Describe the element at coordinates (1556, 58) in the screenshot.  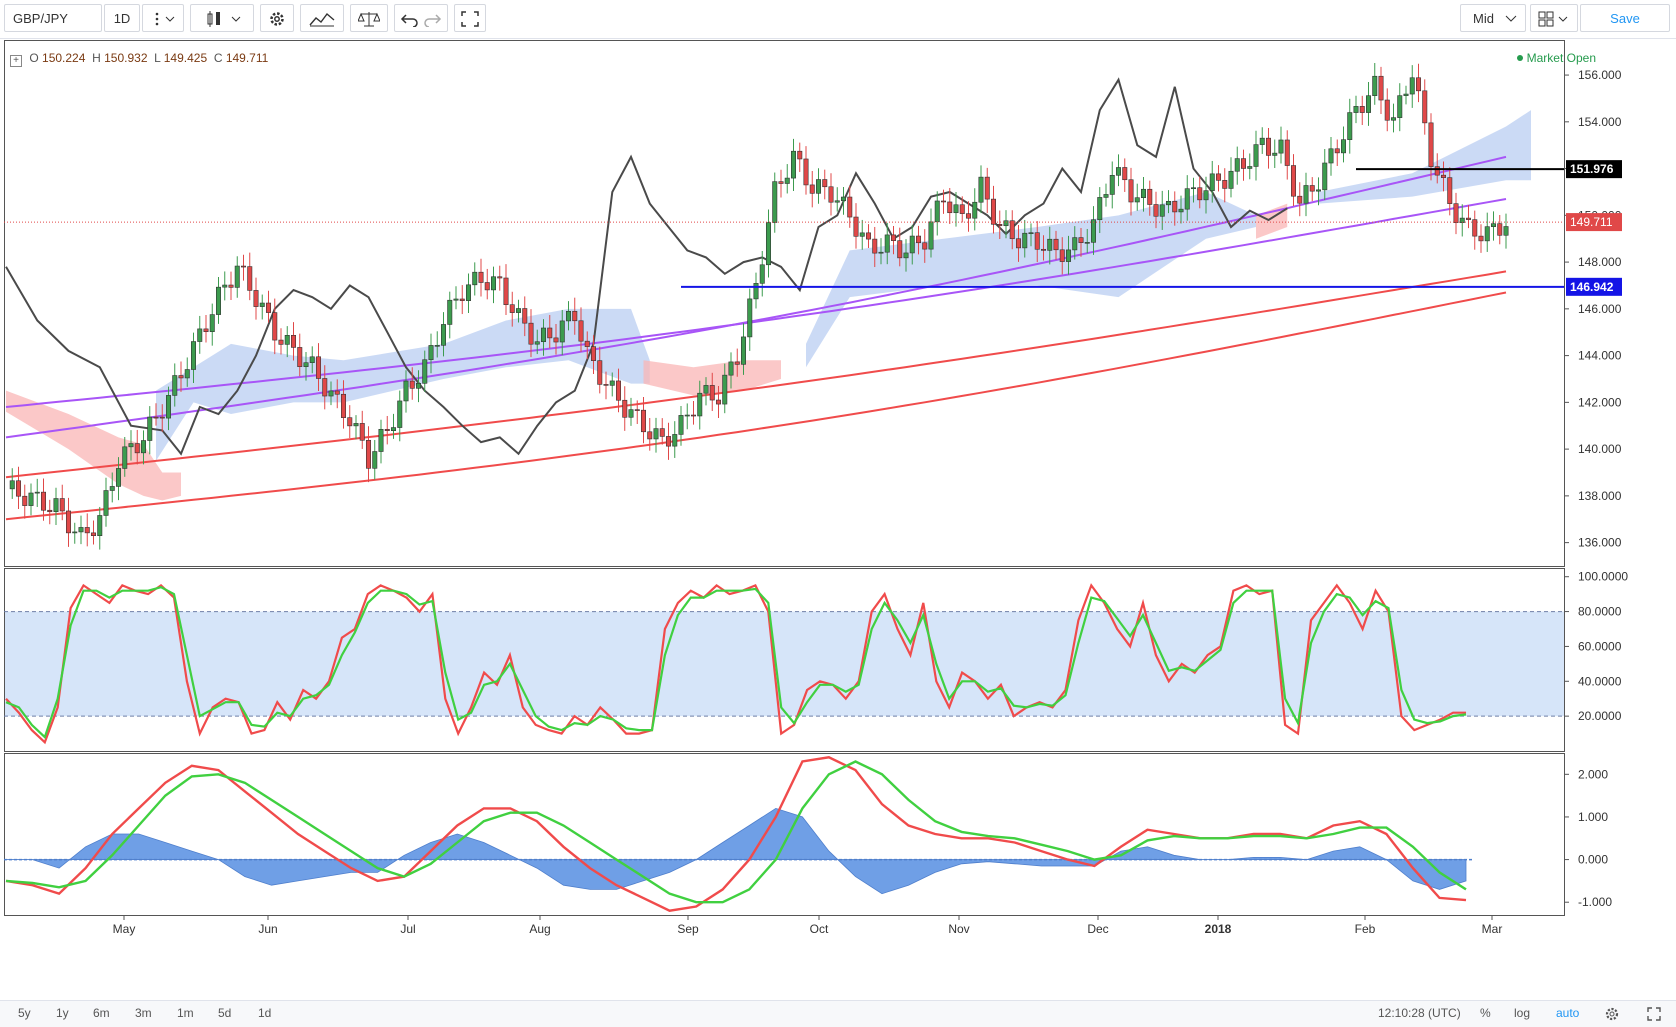
I see `market-status: Market Open` at that location.